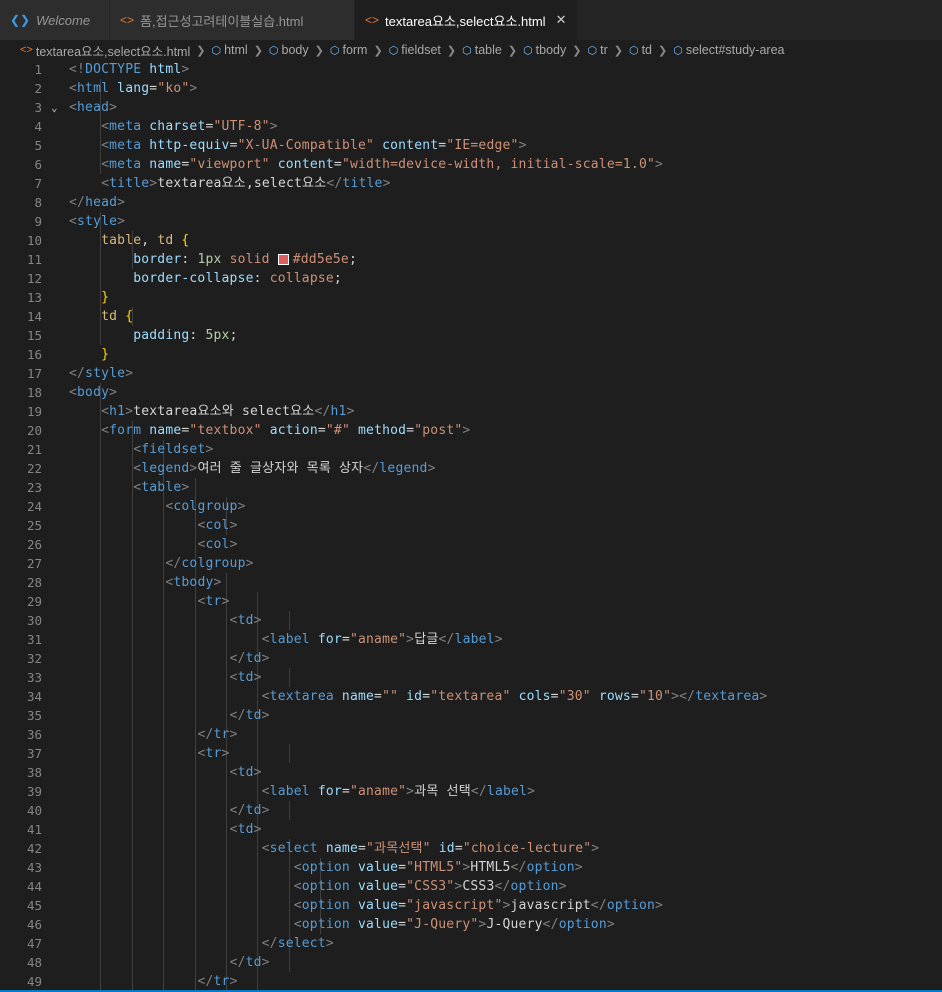  Describe the element at coordinates (471, 69) in the screenshot. I see `code-line: 1 <!DOCTYPE html>` at that location.